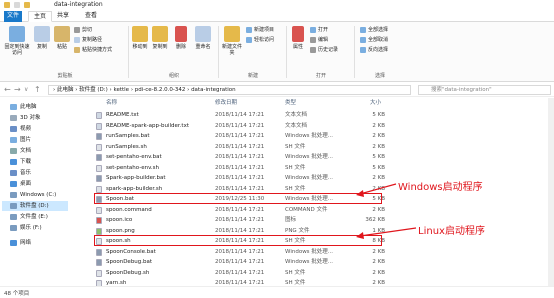 Image resolution: width=554 pixels, height=298 pixels. I want to click on arrowhead-windows, so click(360, 193).